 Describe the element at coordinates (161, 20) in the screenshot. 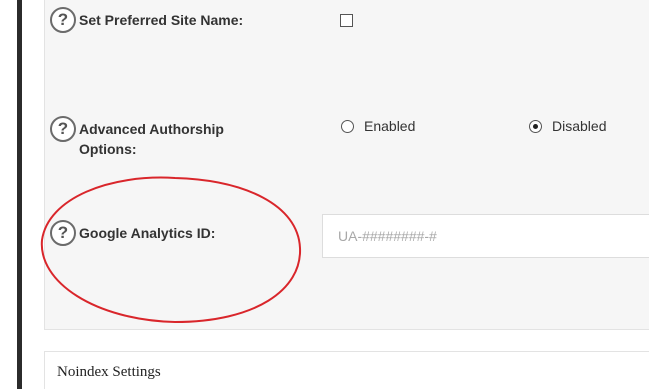

I see `preferred-site-name-label: Set Preferred Site Name:` at that location.